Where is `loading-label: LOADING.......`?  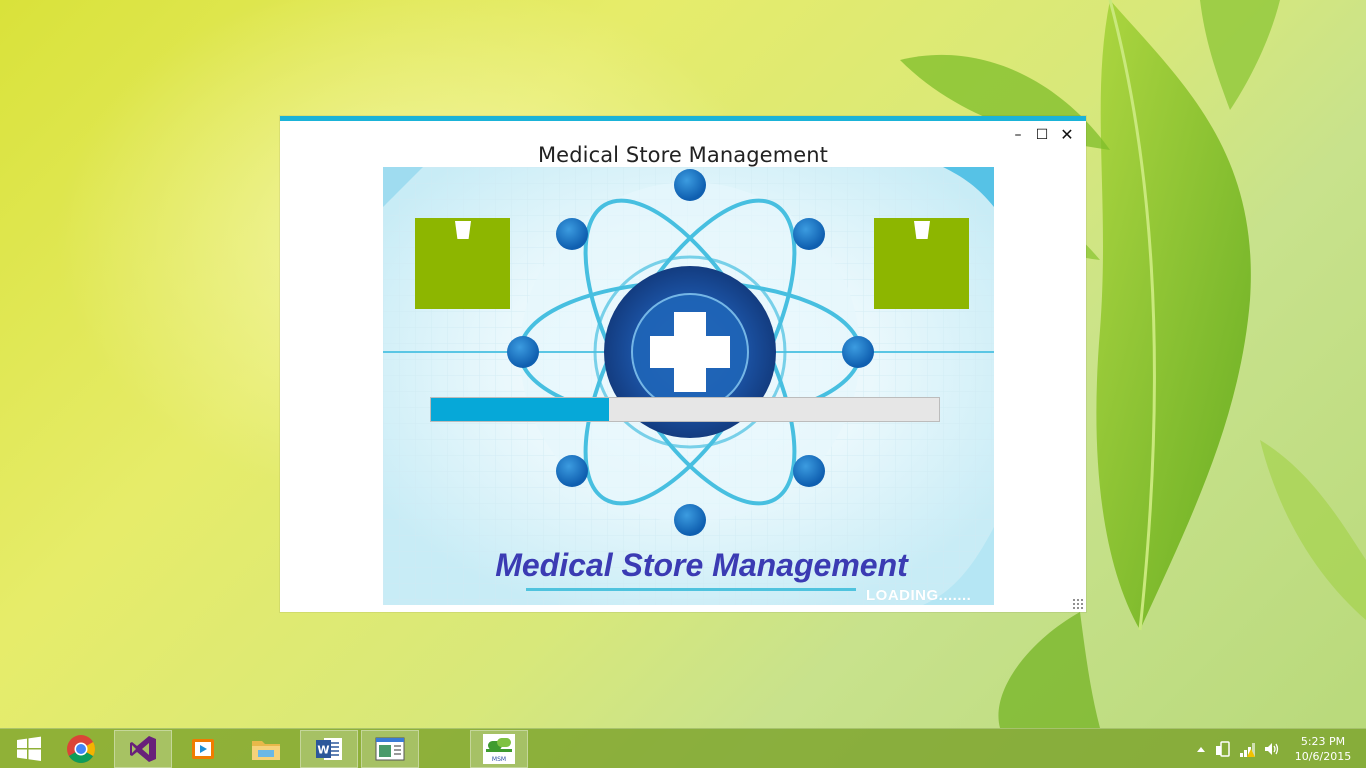 loading-label: LOADING....... is located at coordinates (919, 595).